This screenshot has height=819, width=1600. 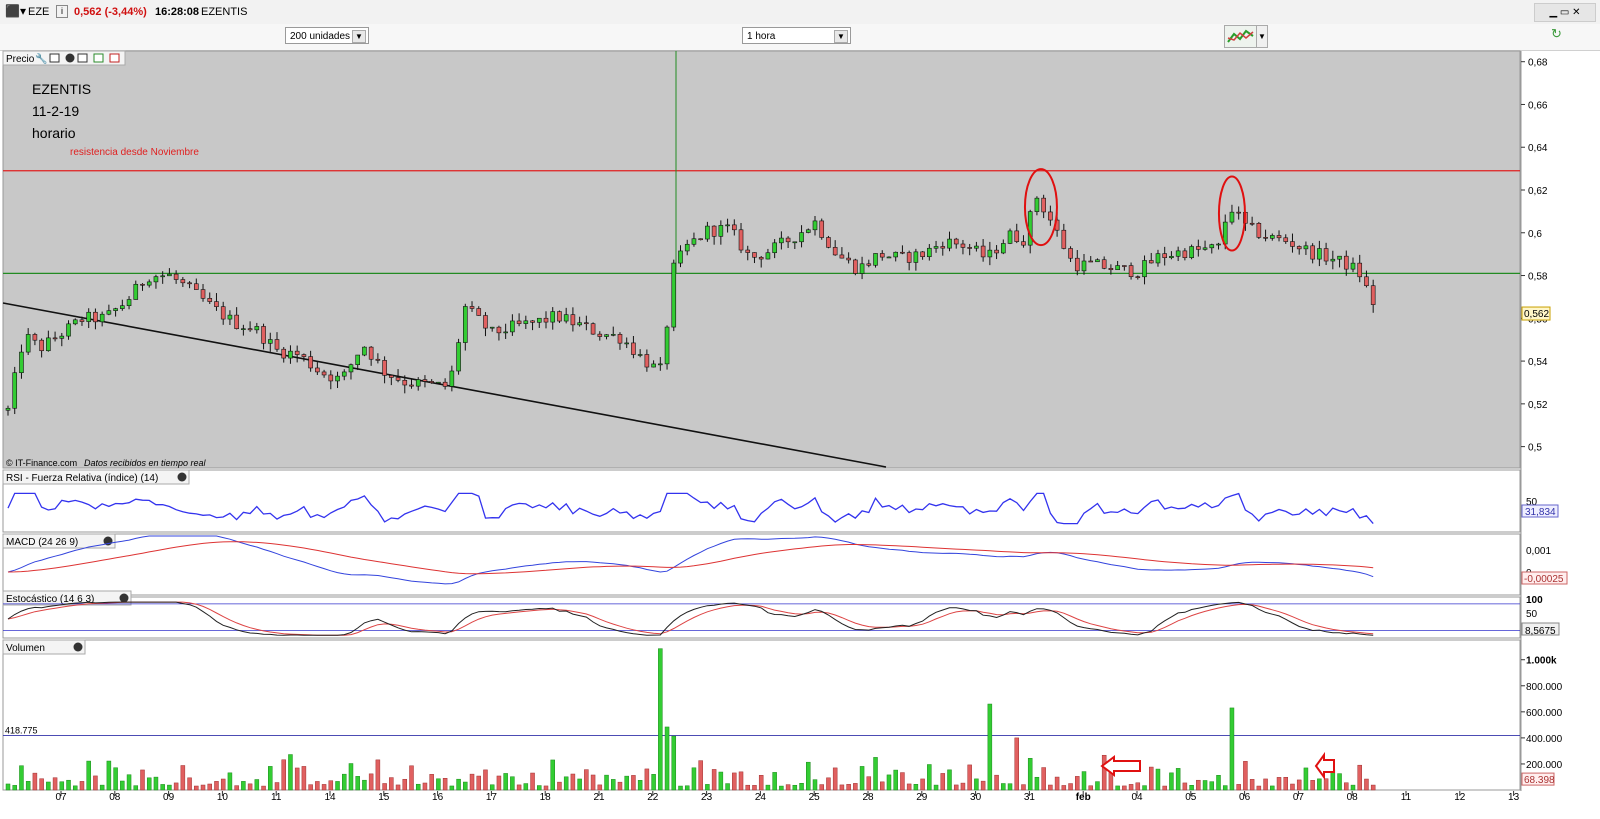 I want to click on rsi-panel, so click(x=761, y=501).